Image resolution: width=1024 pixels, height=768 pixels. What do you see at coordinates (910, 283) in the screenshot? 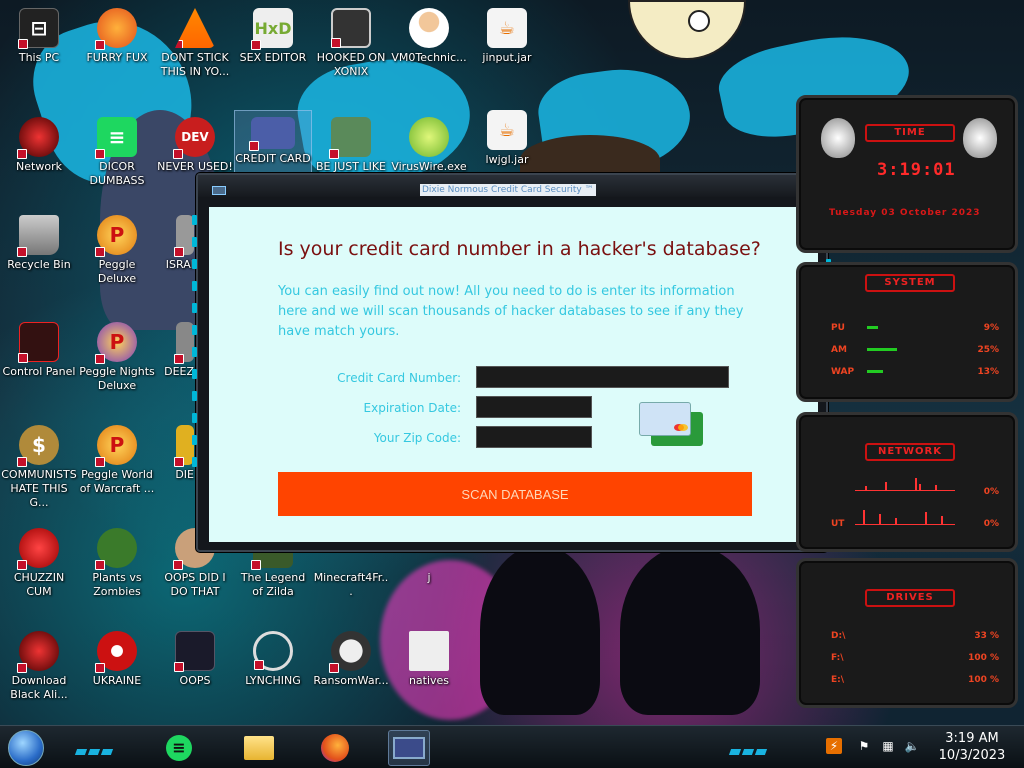
I see `system-gadget-header: SYSTEM` at bounding box center [910, 283].